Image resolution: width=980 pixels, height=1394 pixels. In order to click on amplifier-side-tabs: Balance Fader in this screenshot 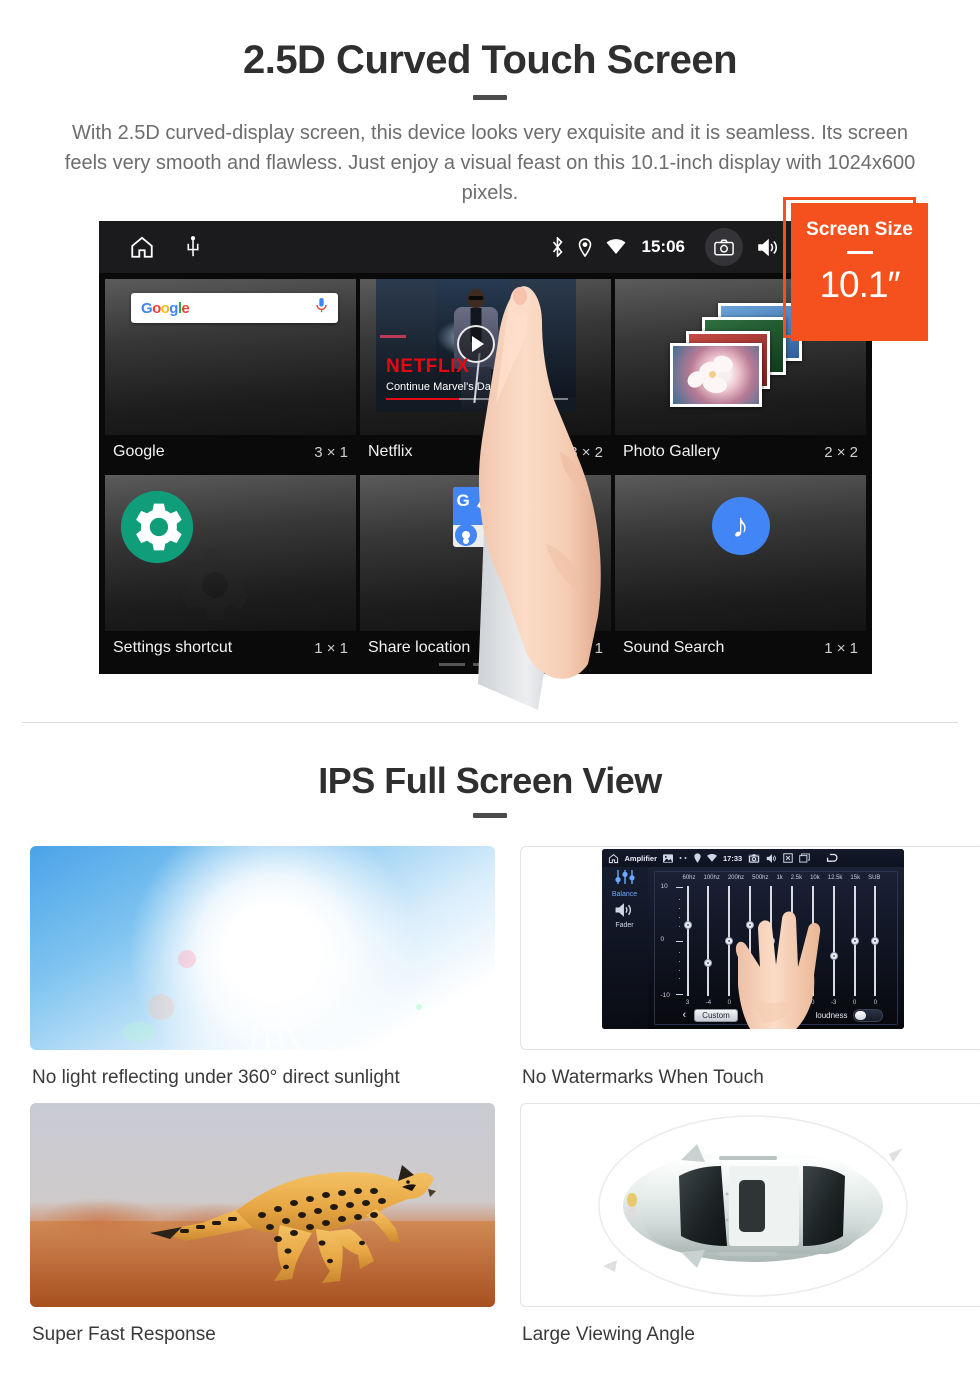, I will do `click(624, 948)`.